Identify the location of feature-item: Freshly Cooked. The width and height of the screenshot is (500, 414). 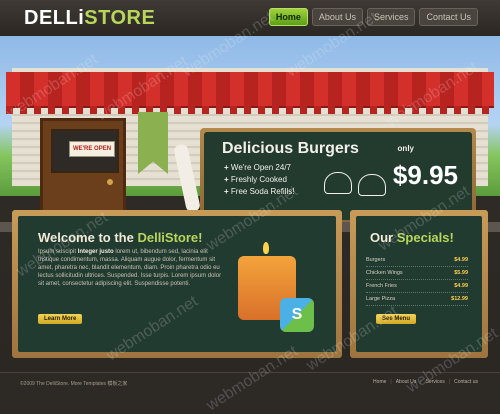
(259, 180).